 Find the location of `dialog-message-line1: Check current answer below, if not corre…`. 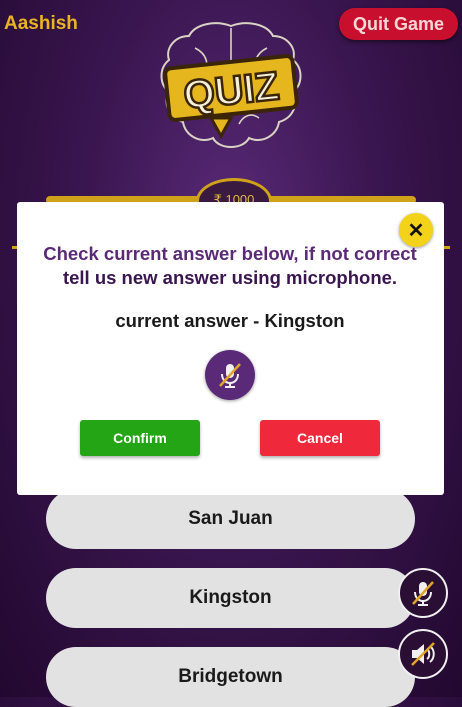

dialog-message-line1: Check current answer below, if not corre… is located at coordinates (230, 253).